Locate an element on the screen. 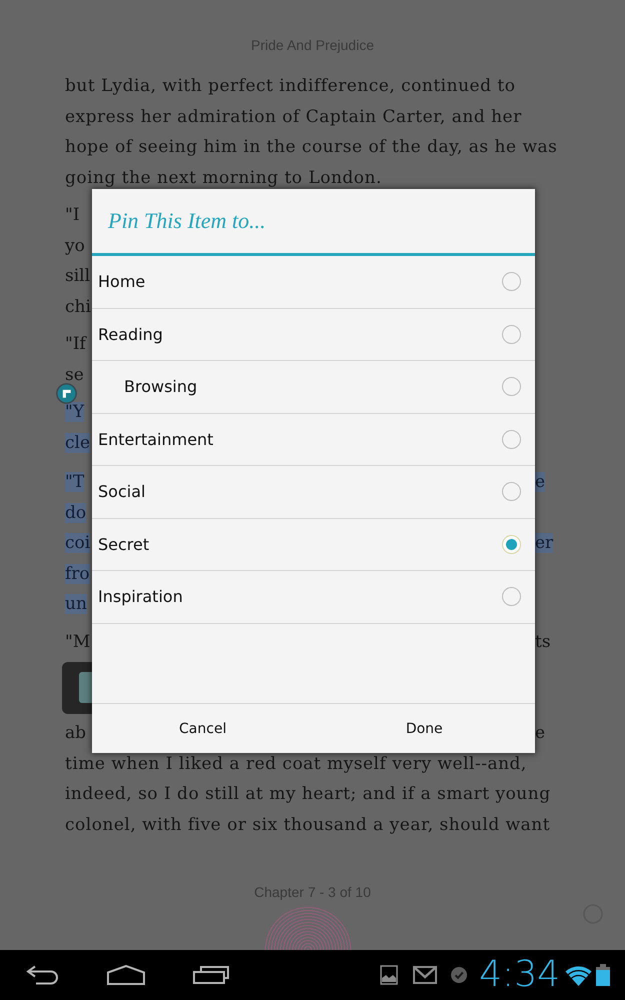 The height and width of the screenshot is (1000, 625). text-fragment: "M is located at coordinates (77, 642).